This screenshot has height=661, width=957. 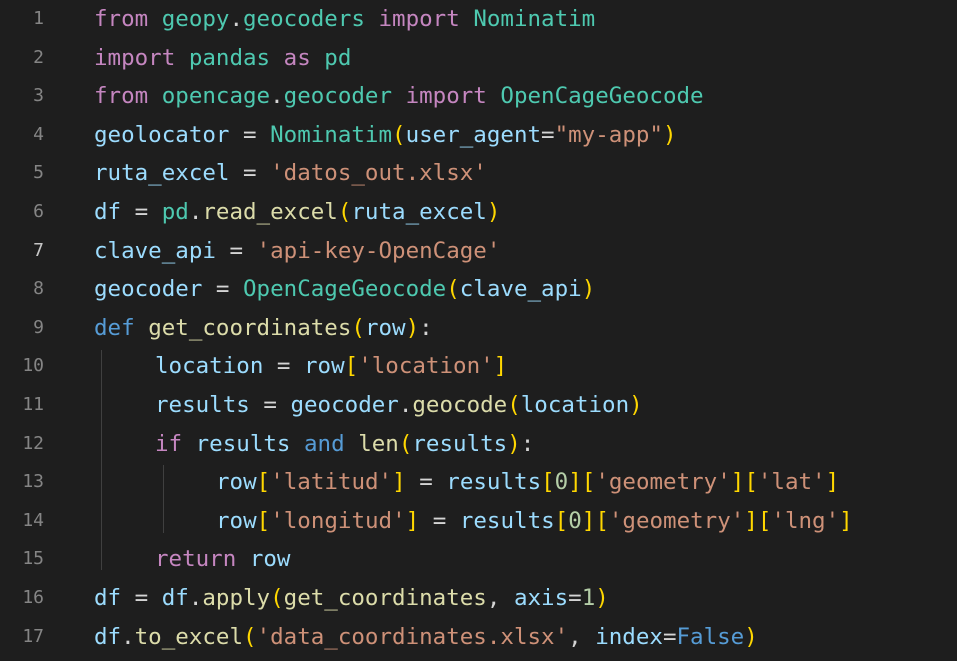 I want to click on code-token: axis, so click(x=541, y=598).